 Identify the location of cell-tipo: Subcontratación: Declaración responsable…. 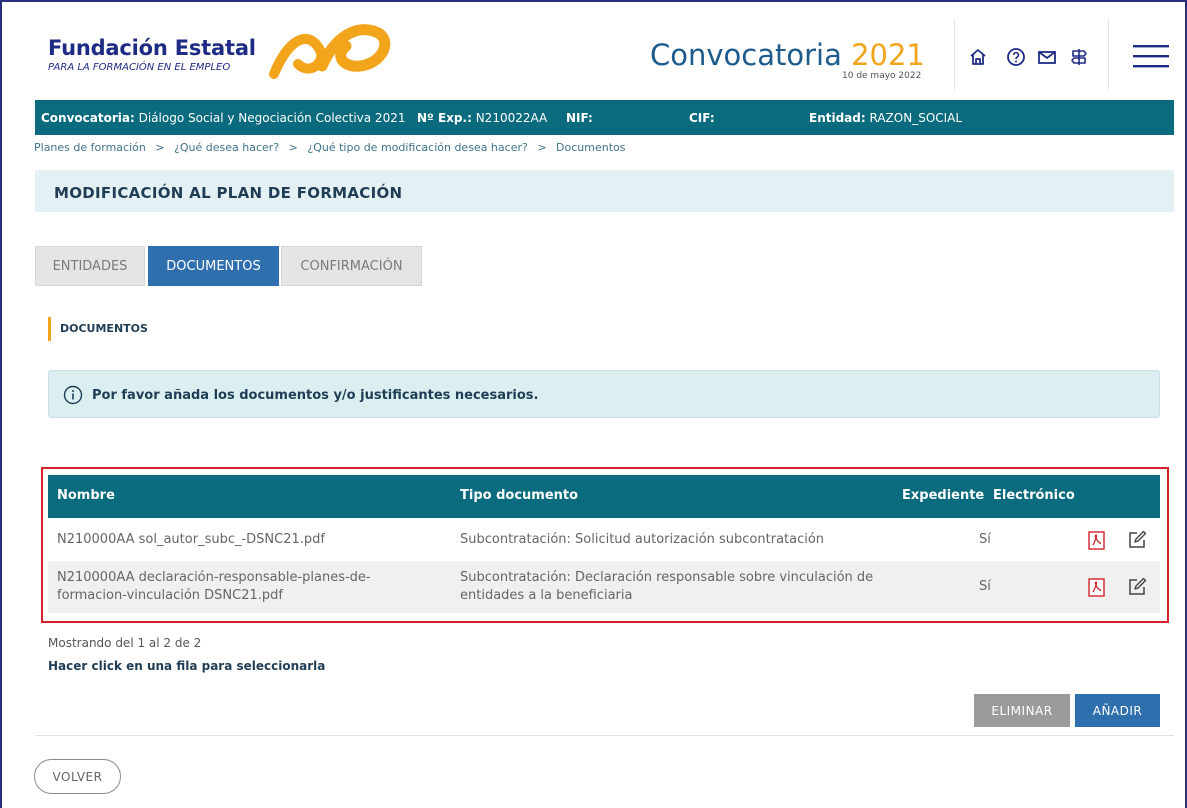
(666, 587).